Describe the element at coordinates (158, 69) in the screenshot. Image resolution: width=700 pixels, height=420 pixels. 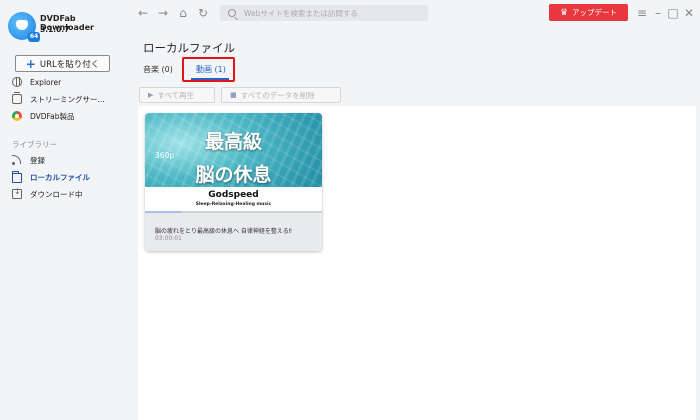
I see `tab-music: 音楽 (0)` at that location.